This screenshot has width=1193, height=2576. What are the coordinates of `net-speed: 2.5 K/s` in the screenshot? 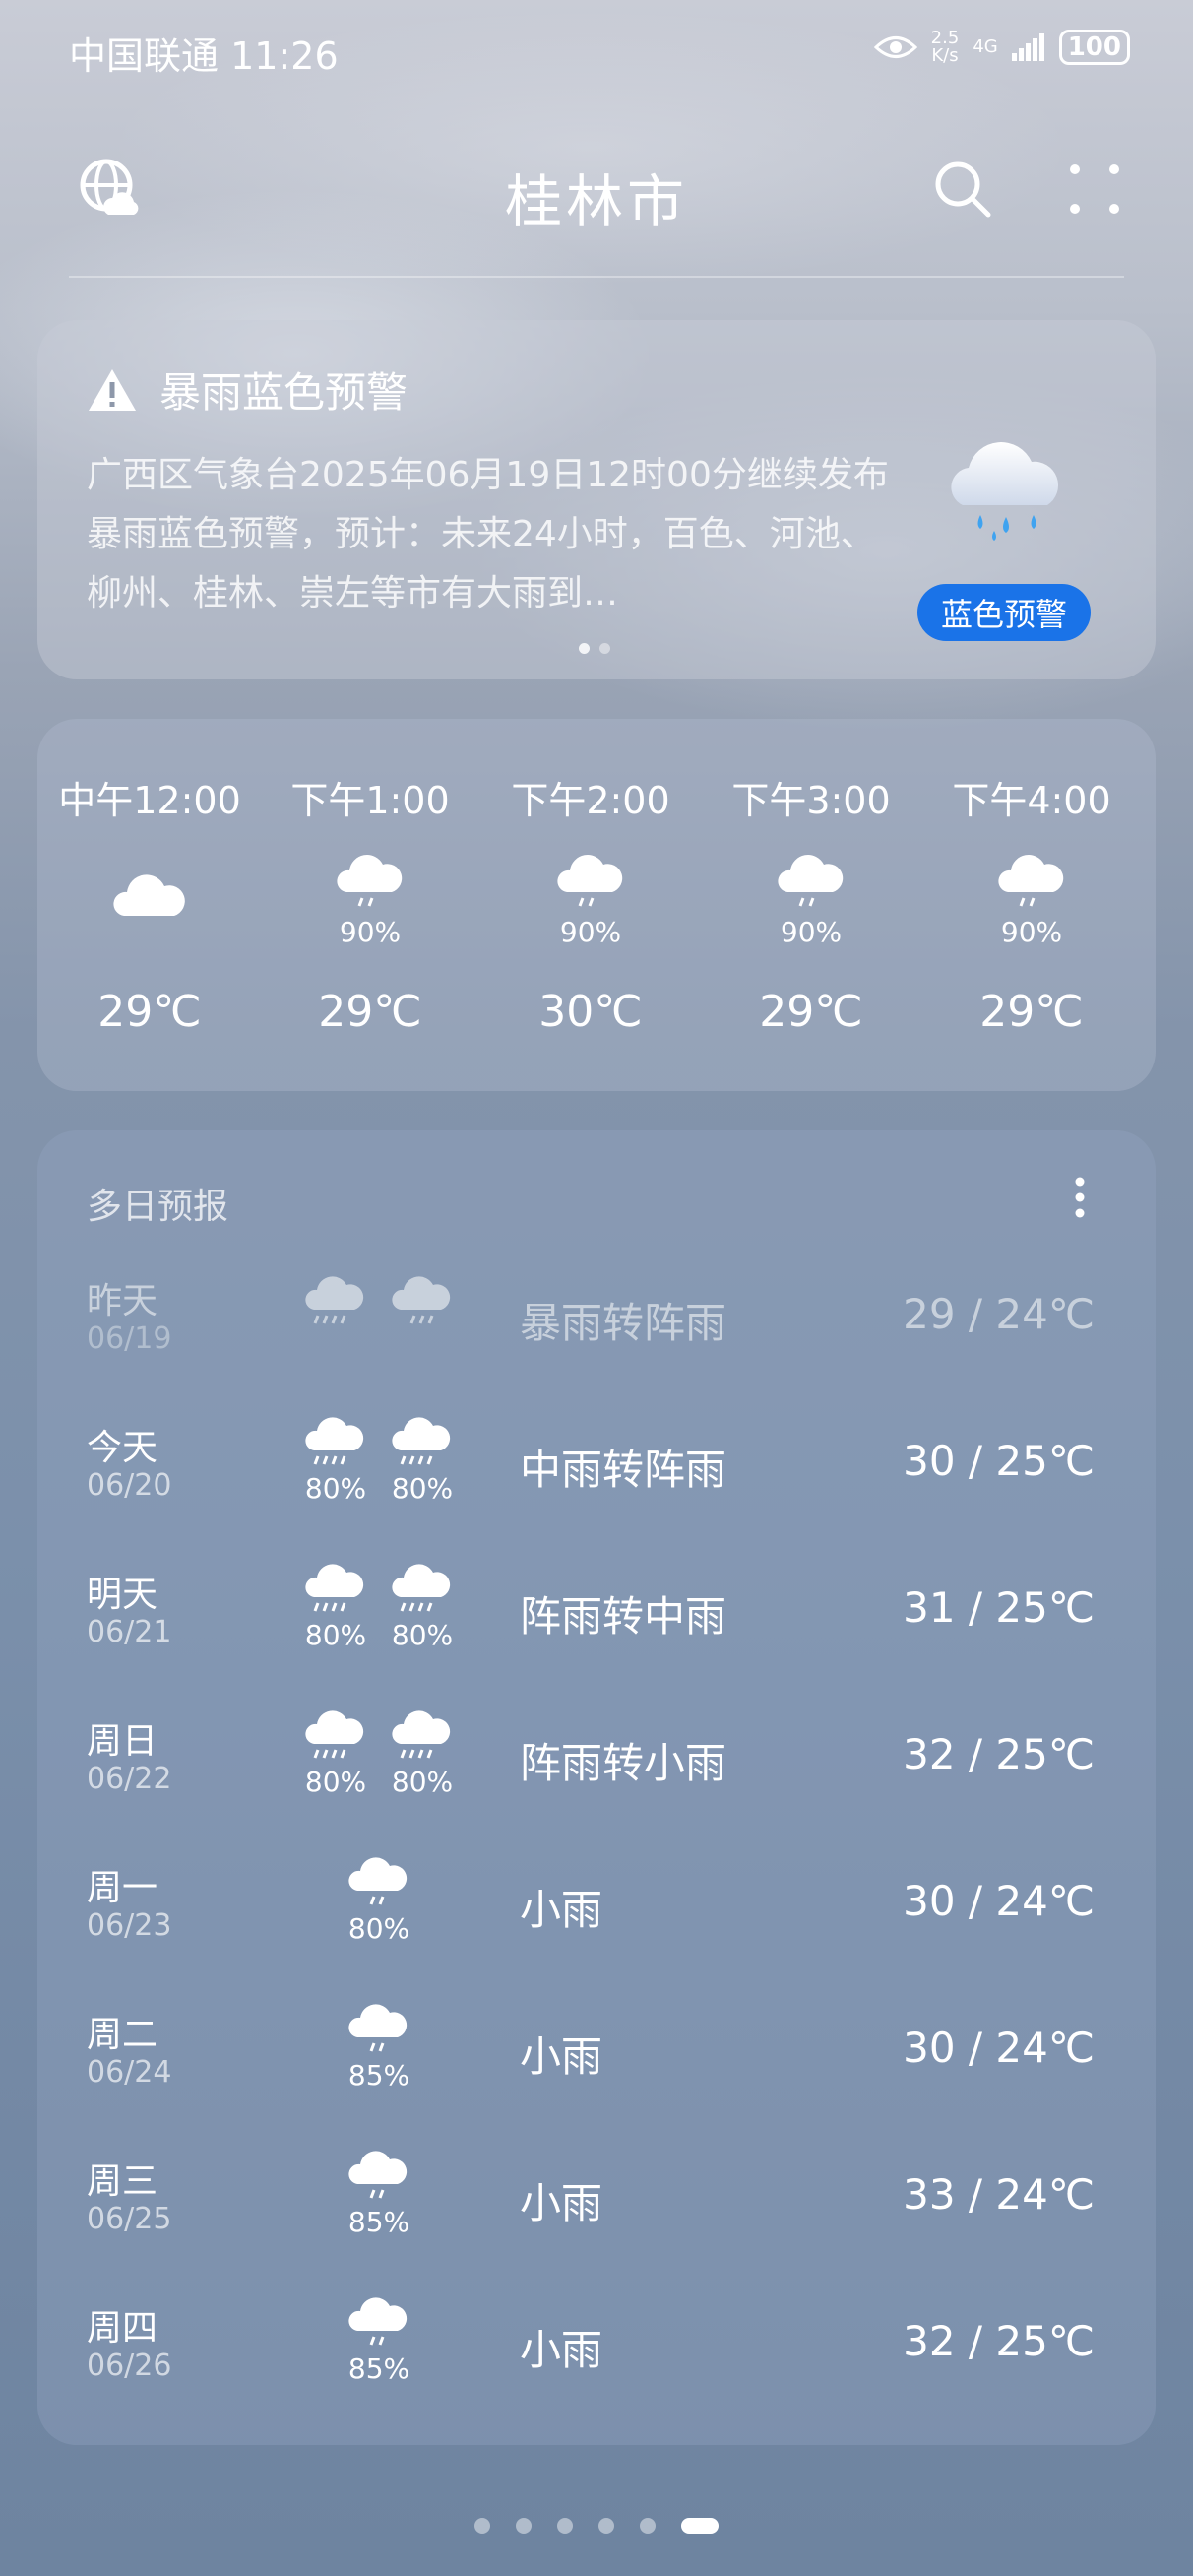 It's located at (945, 47).